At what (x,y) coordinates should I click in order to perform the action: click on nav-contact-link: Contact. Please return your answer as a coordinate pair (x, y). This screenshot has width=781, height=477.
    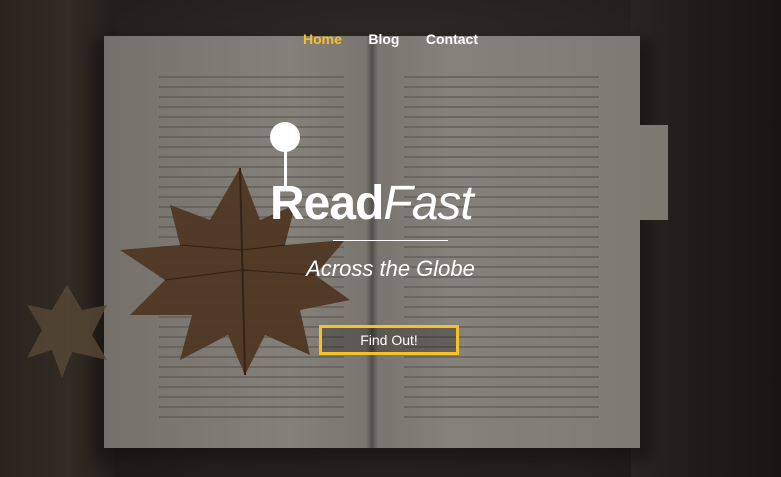
    Looking at the image, I should click on (452, 39).